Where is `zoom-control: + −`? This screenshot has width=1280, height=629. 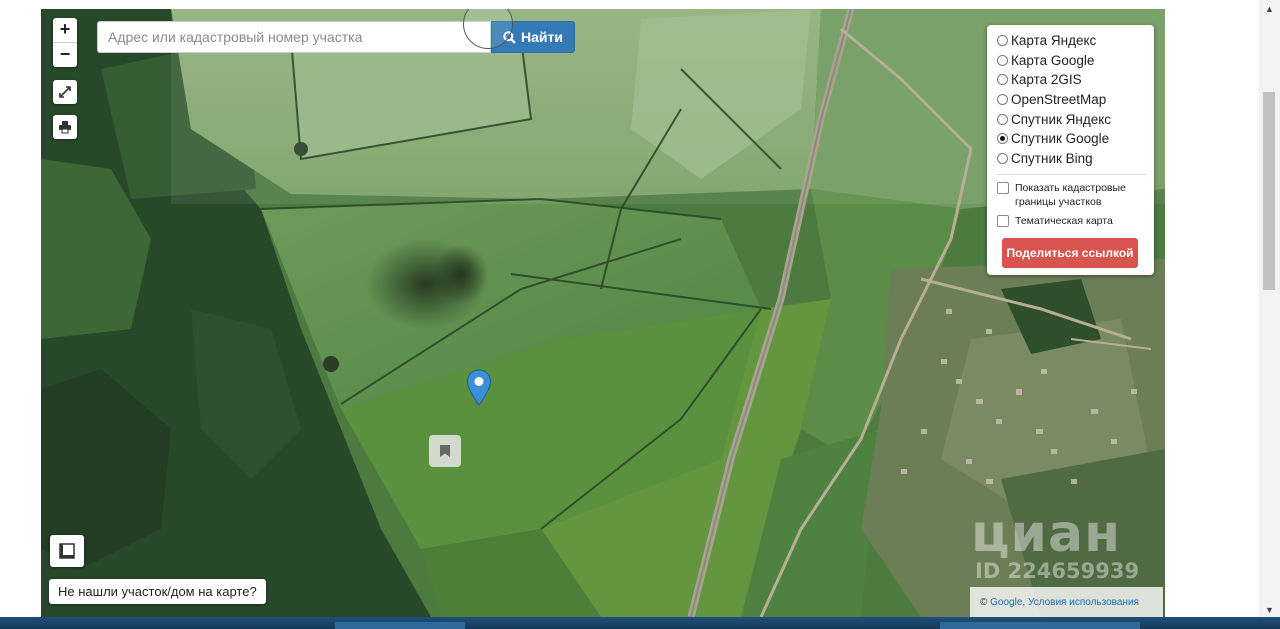
zoom-control: + − is located at coordinates (65, 42).